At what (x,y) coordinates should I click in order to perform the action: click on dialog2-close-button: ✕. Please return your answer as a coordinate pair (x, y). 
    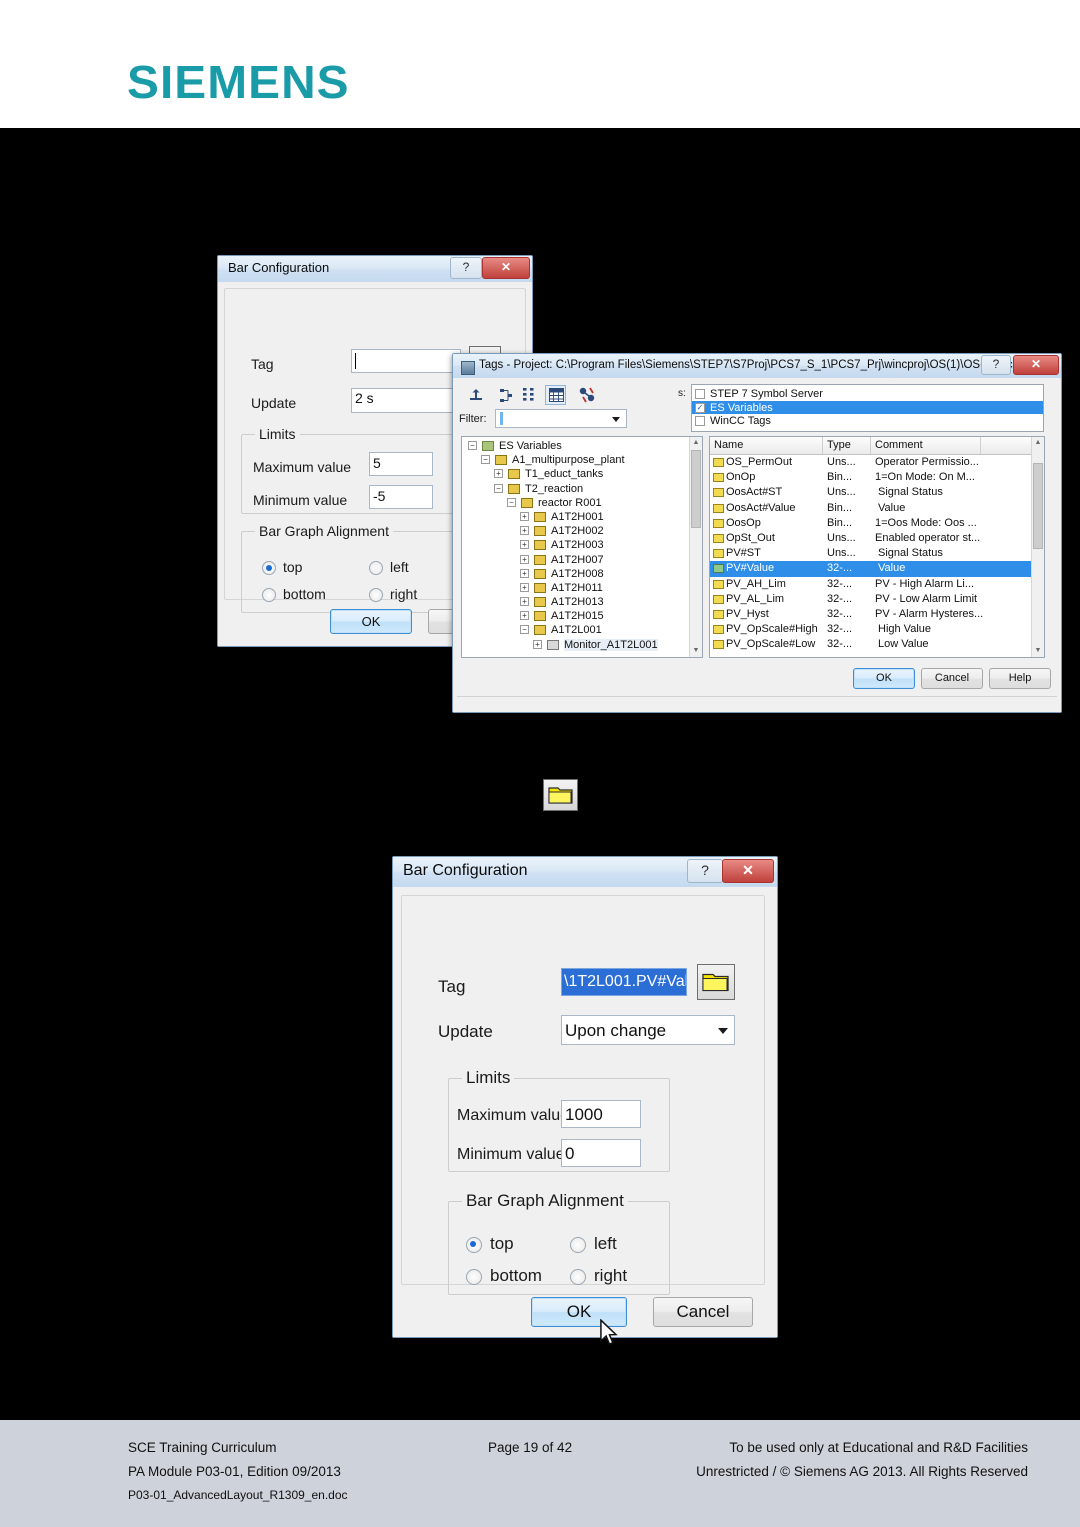
    Looking at the image, I should click on (748, 871).